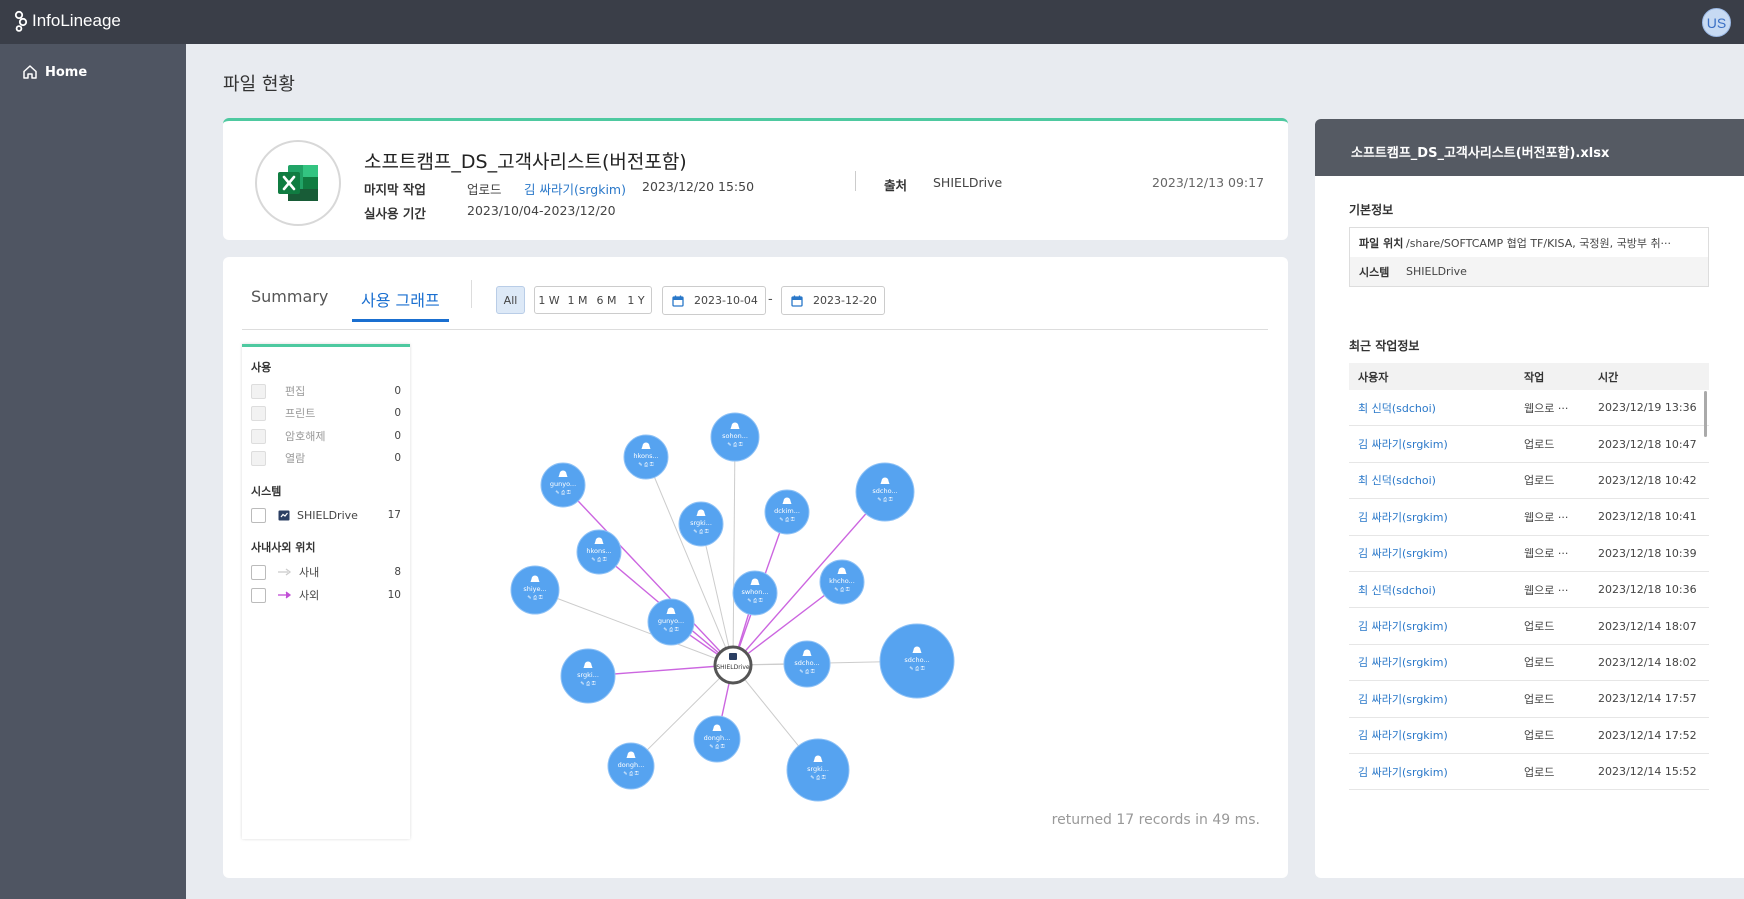 This screenshot has height=899, width=1744. What do you see at coordinates (797, 301) in the screenshot?
I see `calendar-icon` at bounding box center [797, 301].